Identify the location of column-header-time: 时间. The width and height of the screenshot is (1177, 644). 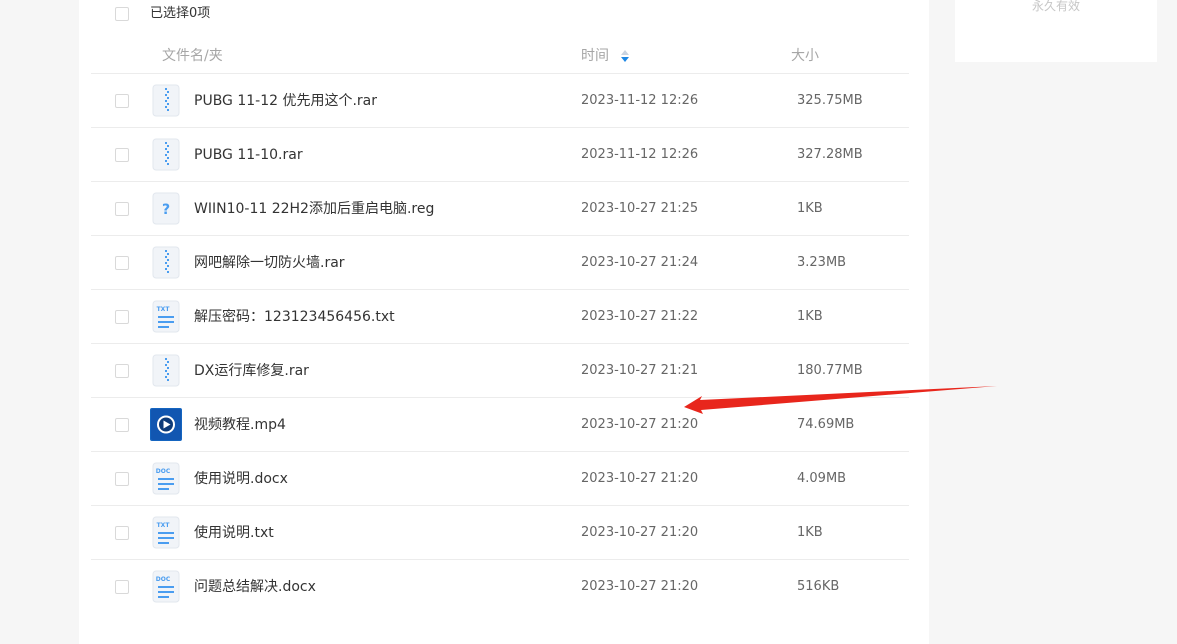
(595, 56).